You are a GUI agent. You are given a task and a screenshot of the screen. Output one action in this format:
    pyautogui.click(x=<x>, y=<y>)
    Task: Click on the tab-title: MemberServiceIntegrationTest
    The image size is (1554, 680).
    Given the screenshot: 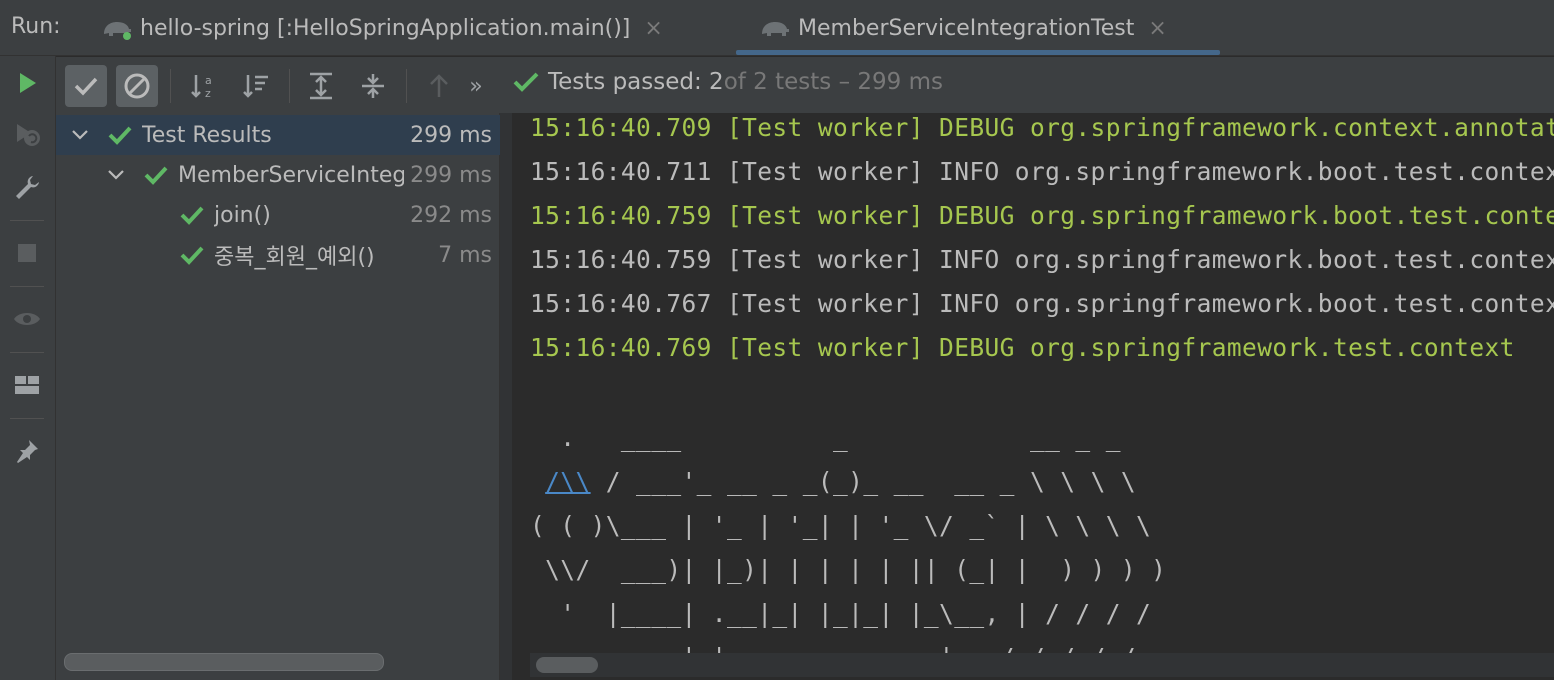 What is the action you would take?
    pyautogui.click(x=966, y=28)
    